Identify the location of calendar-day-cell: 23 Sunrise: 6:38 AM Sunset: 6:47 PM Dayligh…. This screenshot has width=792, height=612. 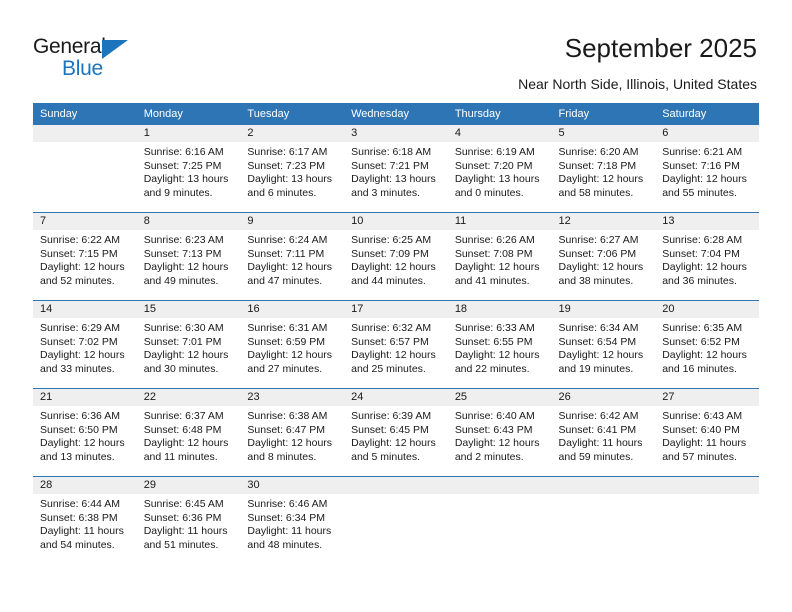
(292, 432).